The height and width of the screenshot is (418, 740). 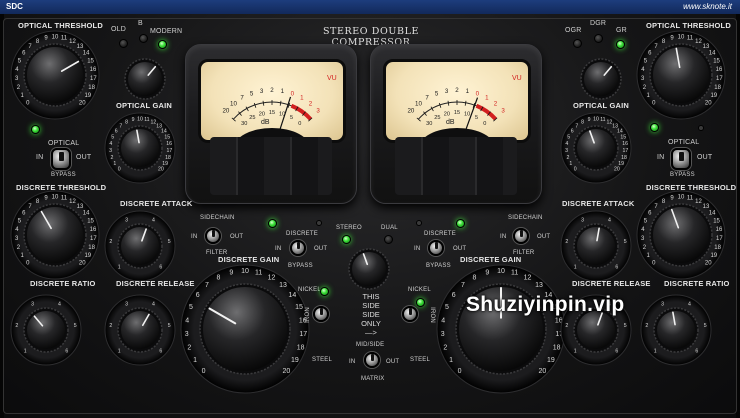 I want to click on mode-old-label: OLD, so click(x=118, y=29).